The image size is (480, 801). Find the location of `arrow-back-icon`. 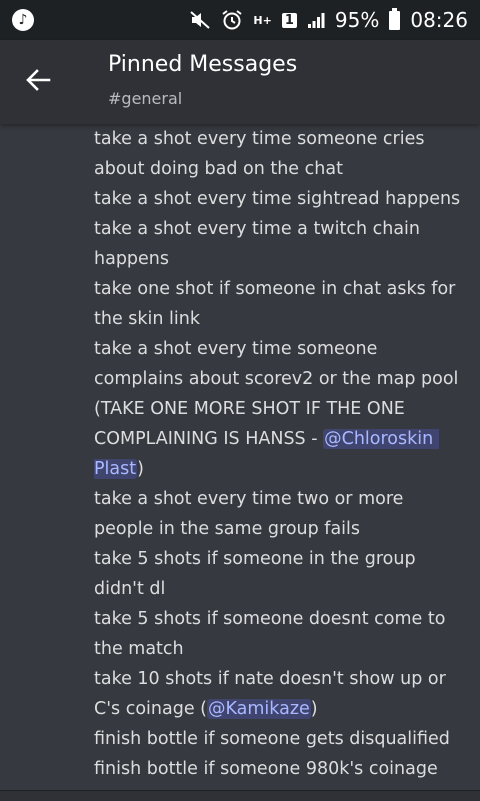

arrow-back-icon is located at coordinates (38, 80).